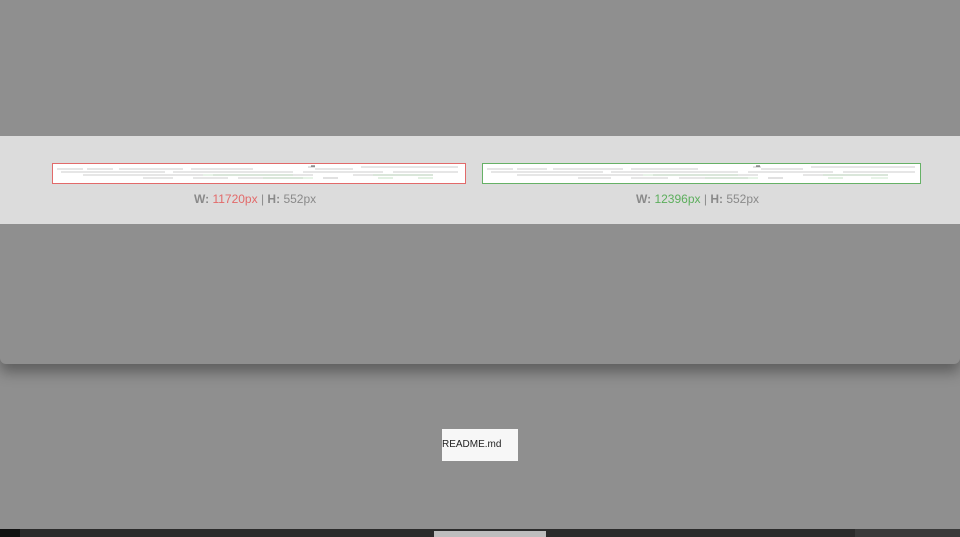 The width and height of the screenshot is (960, 537). I want to click on deleted-image-dimensions: W: 11720px | H: 552px, so click(255, 199).